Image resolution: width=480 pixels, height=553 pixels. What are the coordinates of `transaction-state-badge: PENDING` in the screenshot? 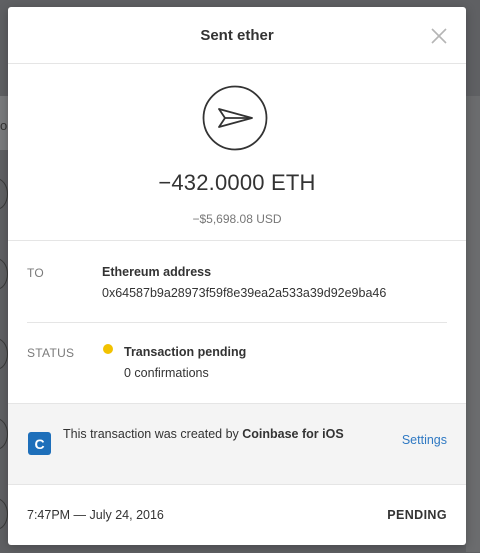 It's located at (417, 515).